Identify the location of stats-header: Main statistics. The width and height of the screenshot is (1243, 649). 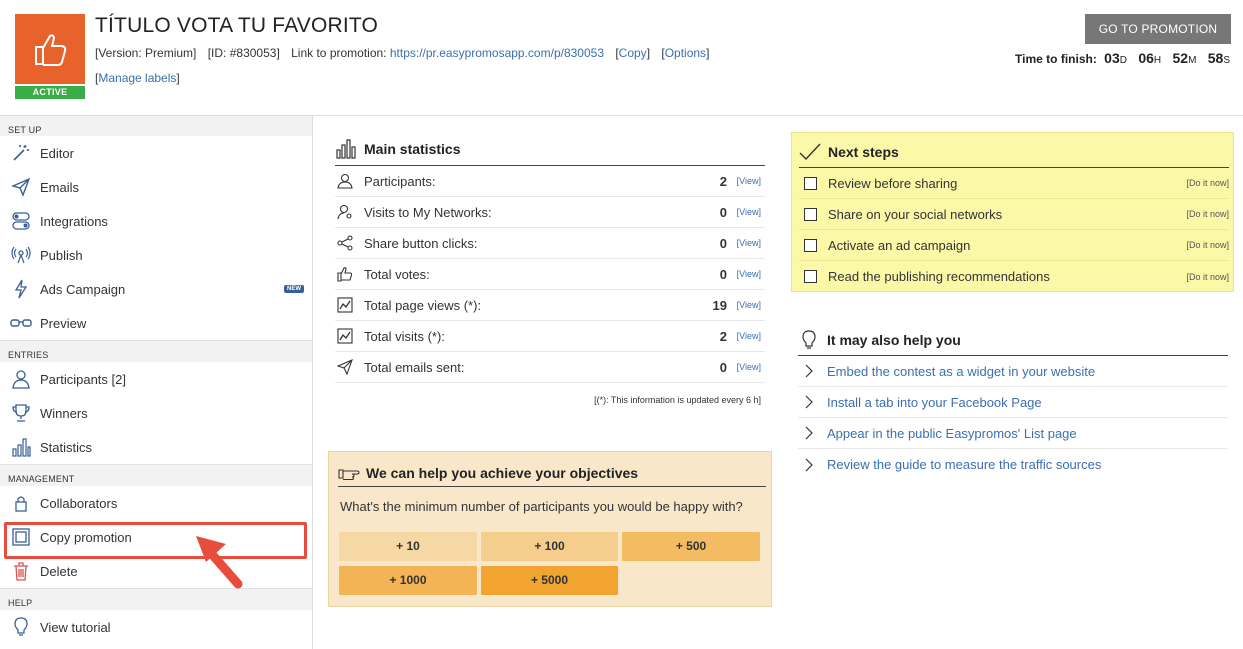
(550, 149).